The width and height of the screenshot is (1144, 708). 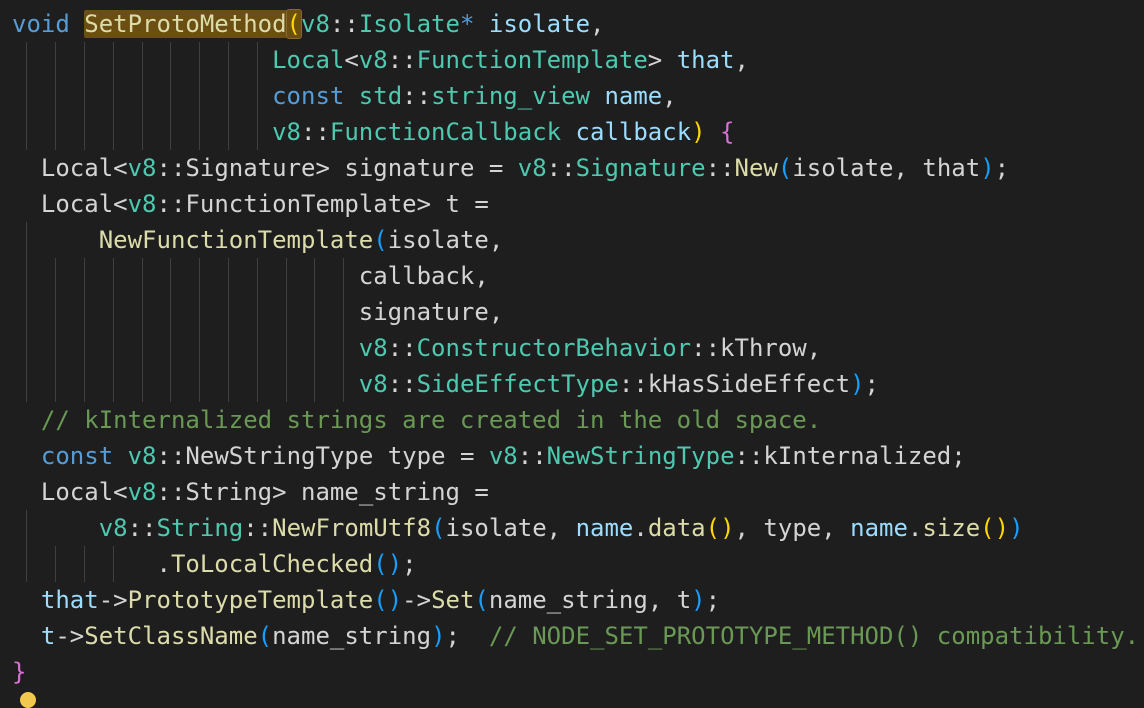 I want to click on code-line: v8::SideEffectType::kHasSideEffect);, so click(x=575, y=384).